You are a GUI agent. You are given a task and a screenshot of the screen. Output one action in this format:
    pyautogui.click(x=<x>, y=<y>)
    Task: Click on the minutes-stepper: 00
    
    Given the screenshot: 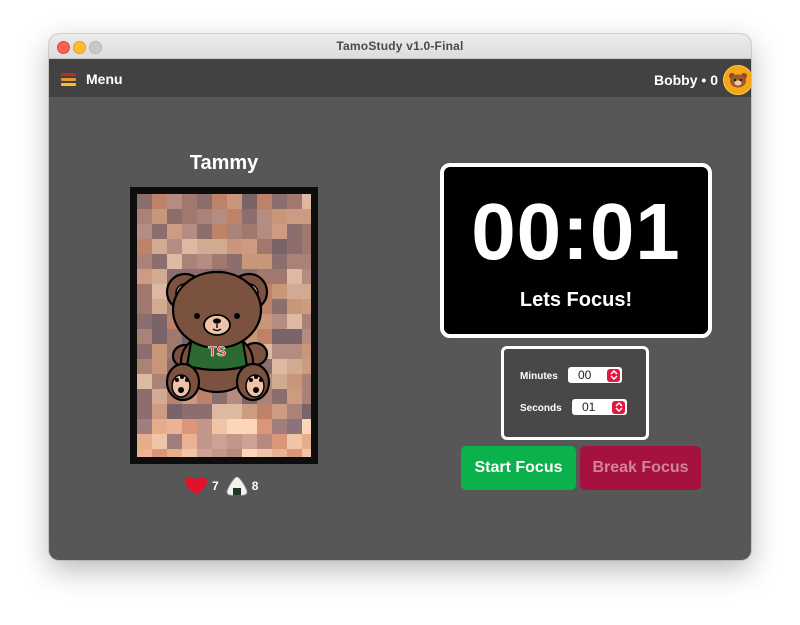 What is the action you would take?
    pyautogui.click(x=595, y=375)
    